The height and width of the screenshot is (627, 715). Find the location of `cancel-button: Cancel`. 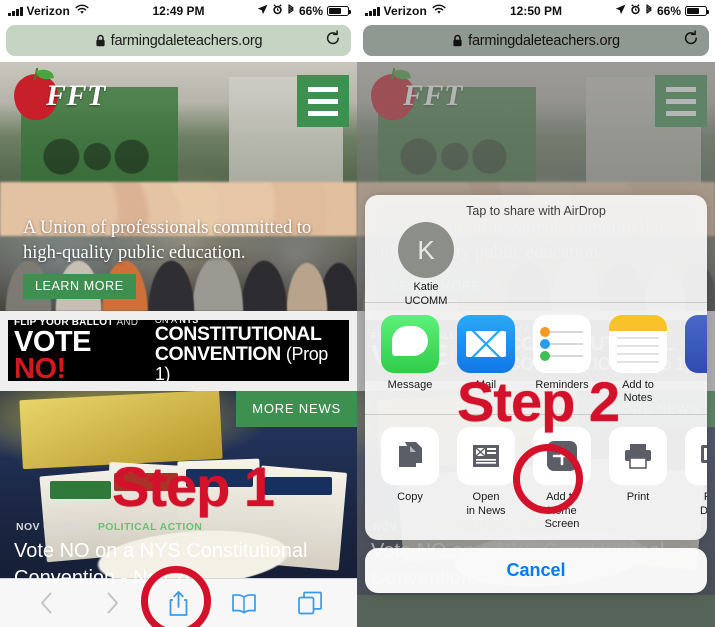

cancel-button: Cancel is located at coordinates (536, 570).